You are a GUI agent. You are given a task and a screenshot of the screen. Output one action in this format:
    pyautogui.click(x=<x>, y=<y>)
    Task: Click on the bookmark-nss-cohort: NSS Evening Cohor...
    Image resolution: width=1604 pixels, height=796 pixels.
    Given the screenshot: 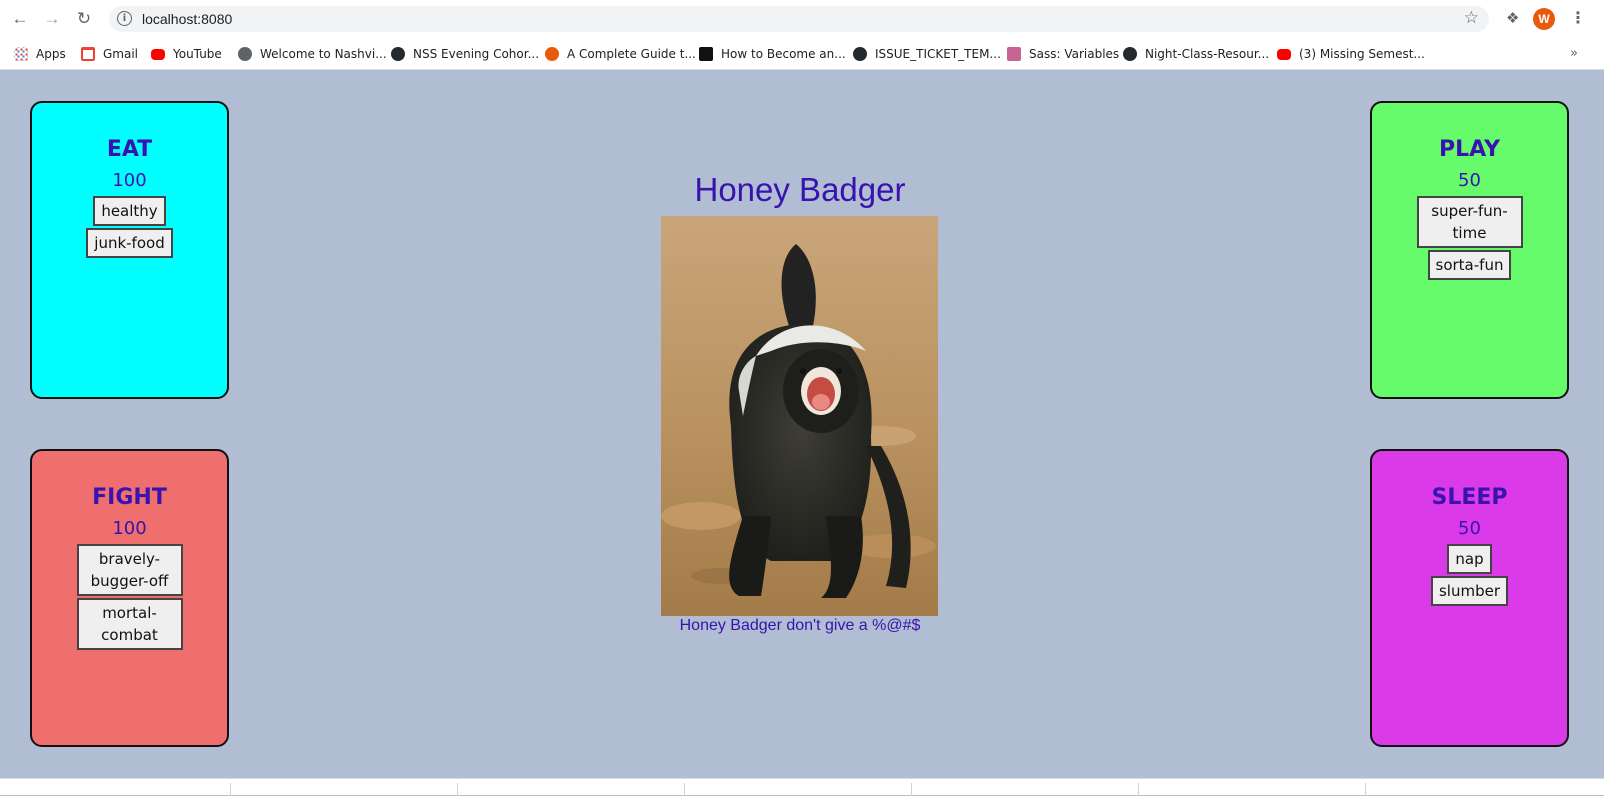 What is the action you would take?
    pyautogui.click(x=465, y=54)
    